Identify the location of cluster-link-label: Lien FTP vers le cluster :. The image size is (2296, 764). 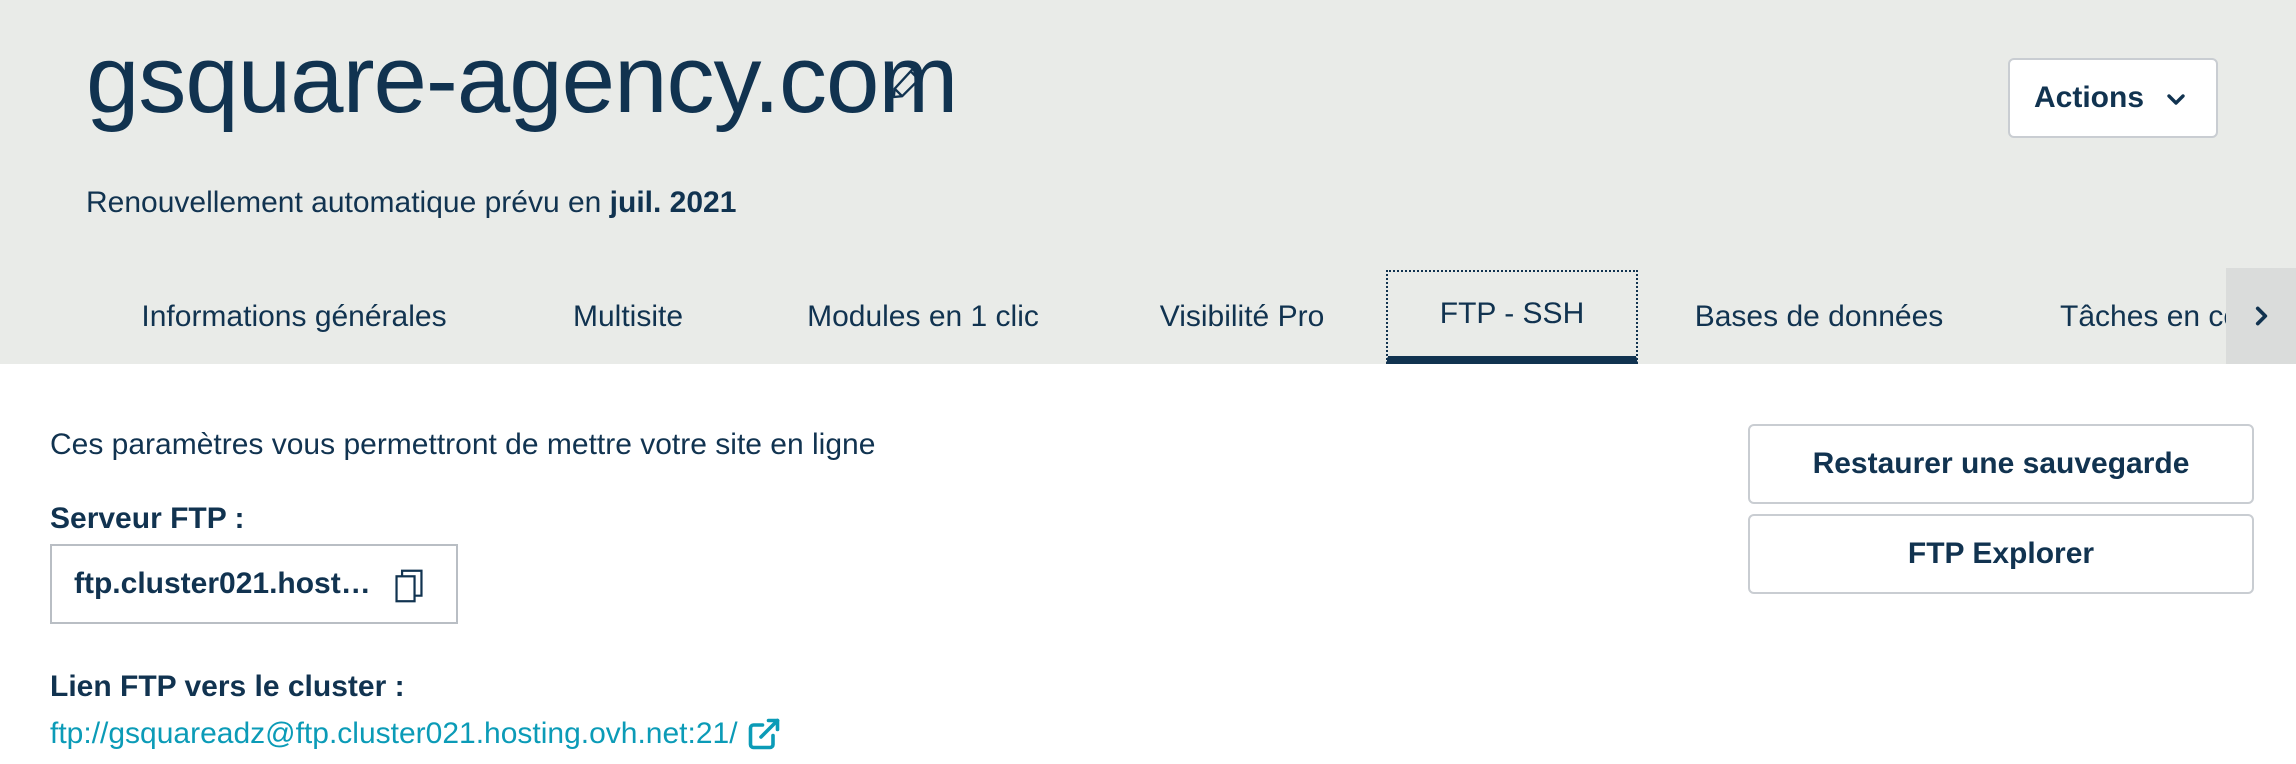
(227, 686).